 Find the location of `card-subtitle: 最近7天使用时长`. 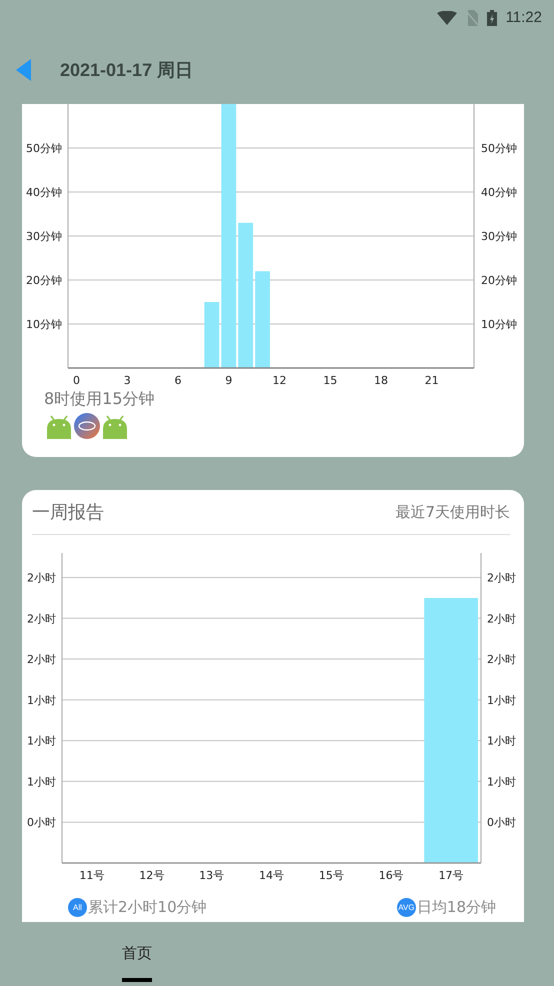

card-subtitle: 最近7天使用时长 is located at coordinates (452, 512).